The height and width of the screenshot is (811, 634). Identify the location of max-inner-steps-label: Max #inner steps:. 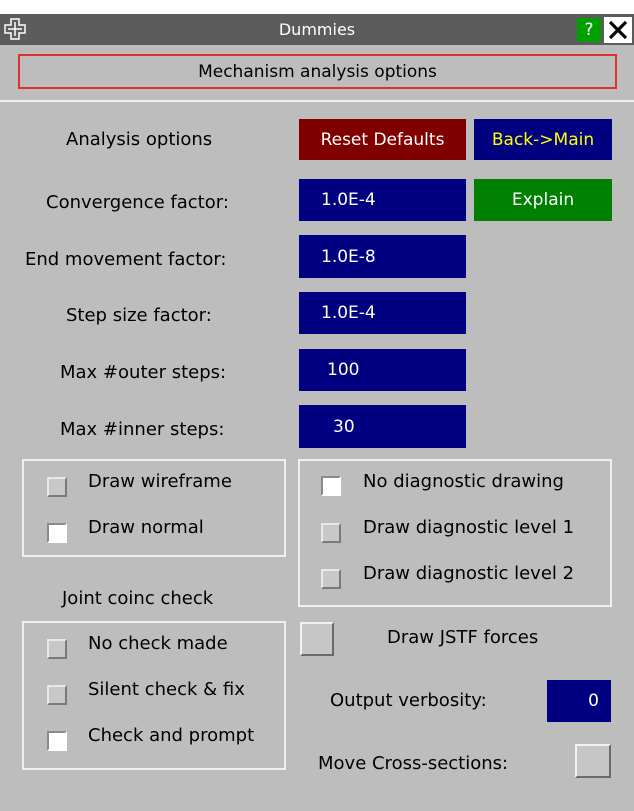
(142, 429).